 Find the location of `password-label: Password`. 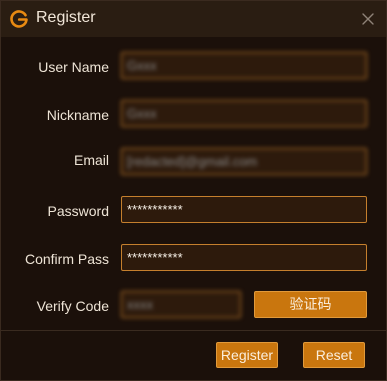

password-label: Password is located at coordinates (78, 211).